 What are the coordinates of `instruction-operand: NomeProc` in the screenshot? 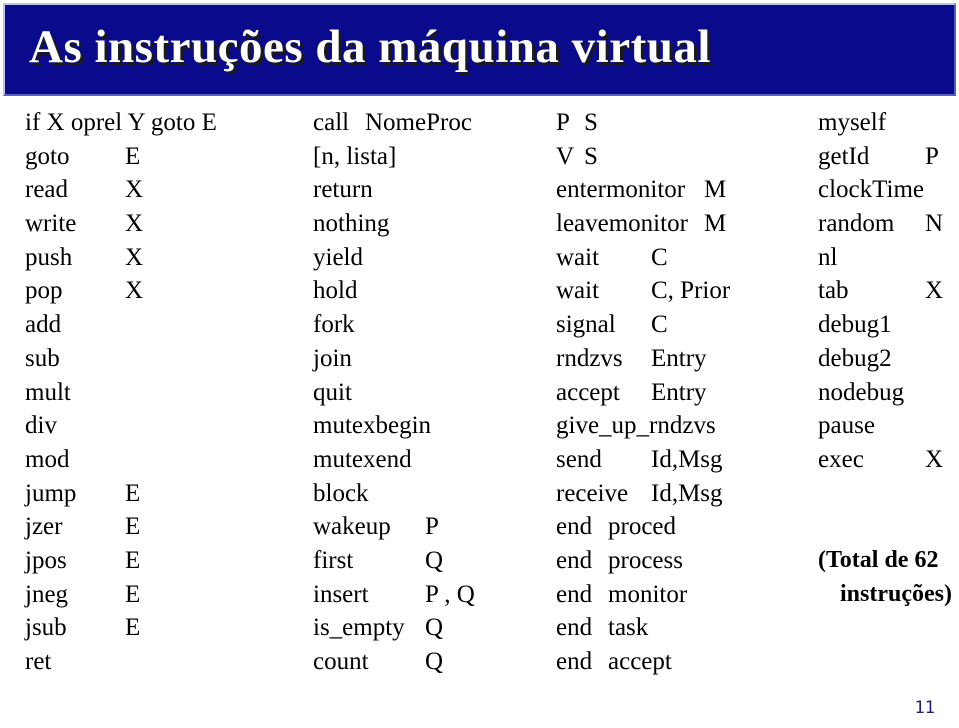 It's located at (418, 122).